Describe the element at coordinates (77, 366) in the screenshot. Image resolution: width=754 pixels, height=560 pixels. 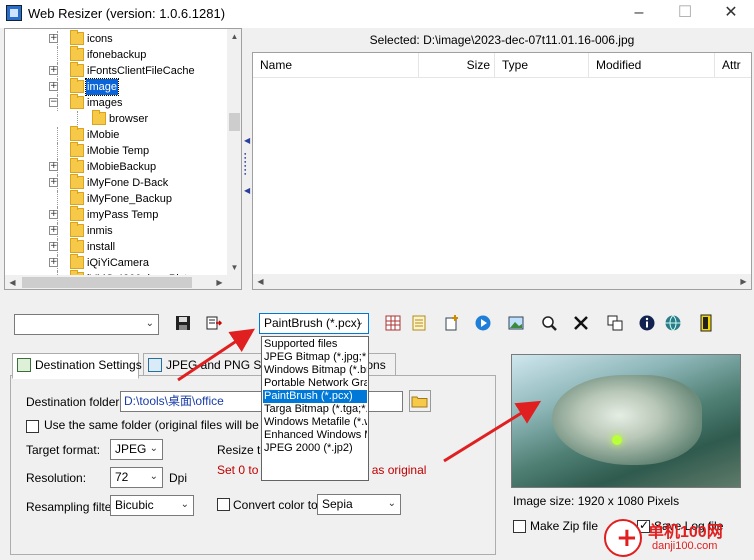
I see `tab-destination-settings: Destination Settings` at that location.